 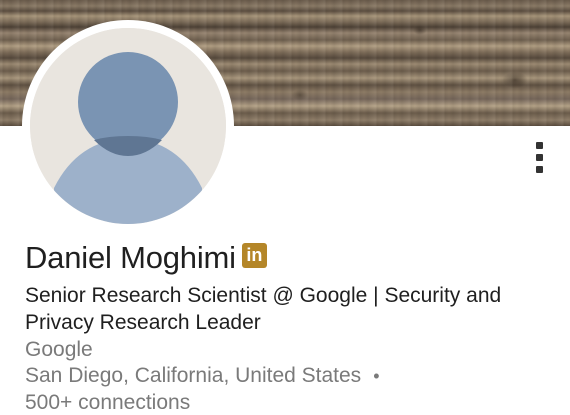 I want to click on profile-location-row: San Diego, California, United States •, so click(x=202, y=376).